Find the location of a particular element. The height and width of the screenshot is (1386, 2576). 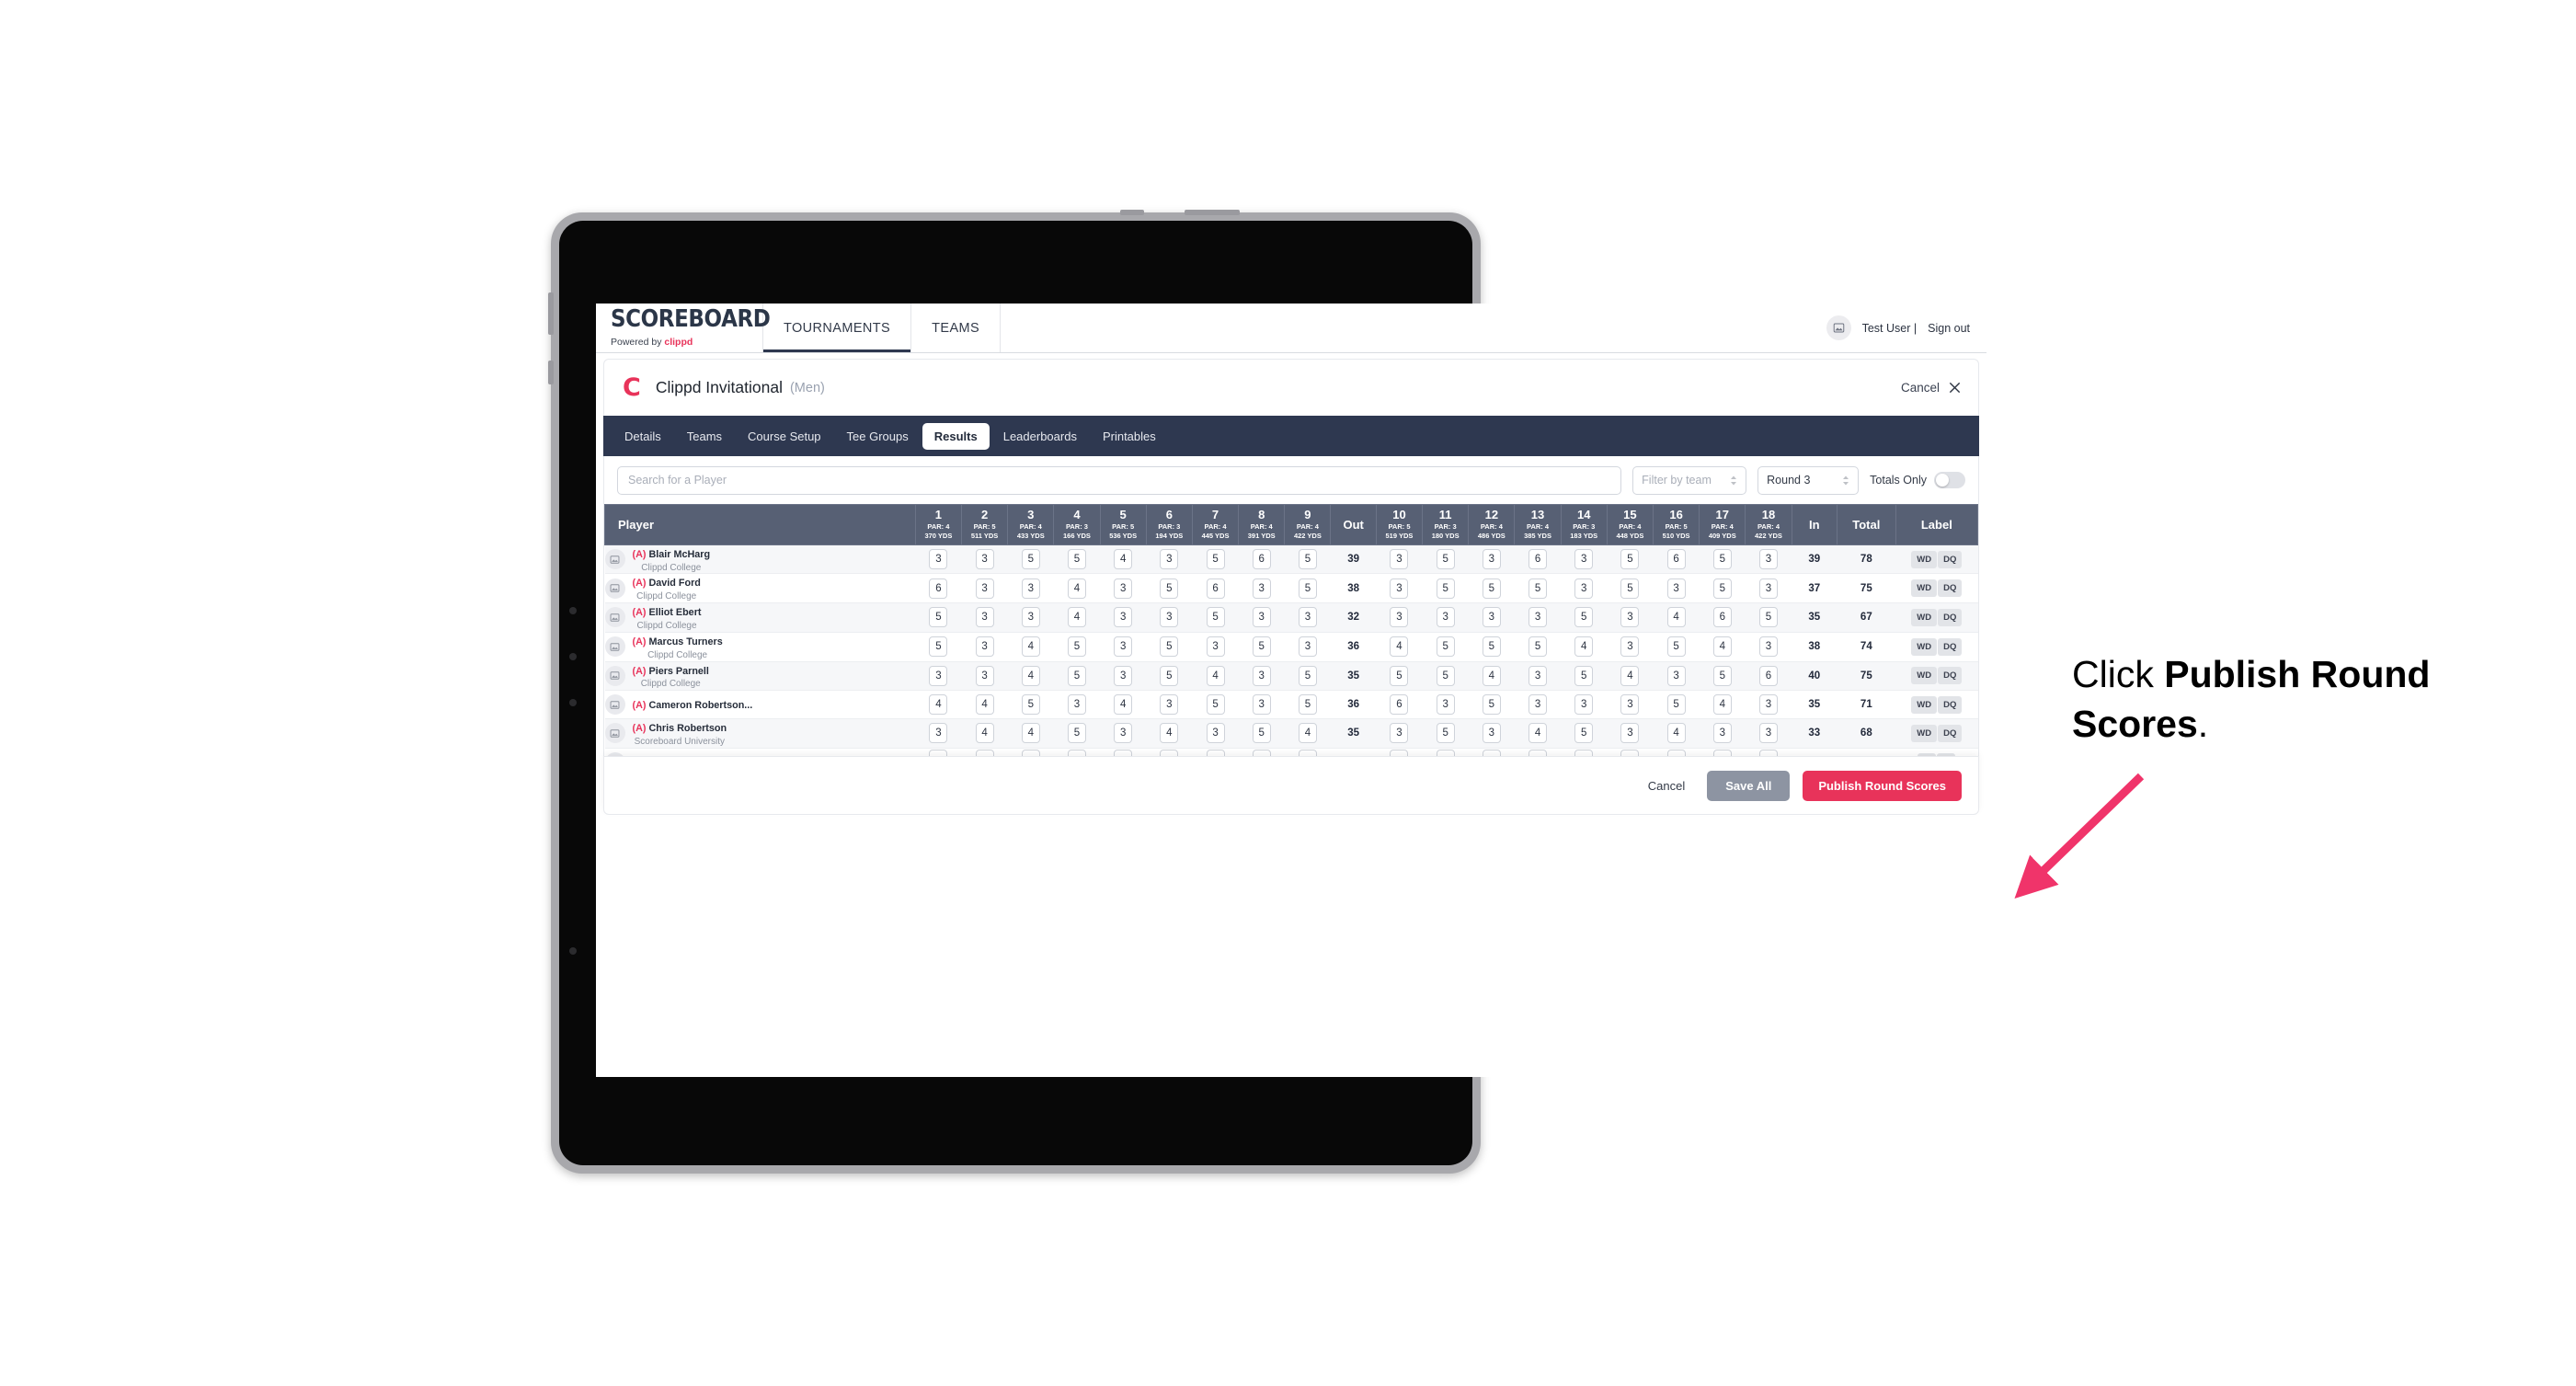

tab-details: Details is located at coordinates (643, 436).